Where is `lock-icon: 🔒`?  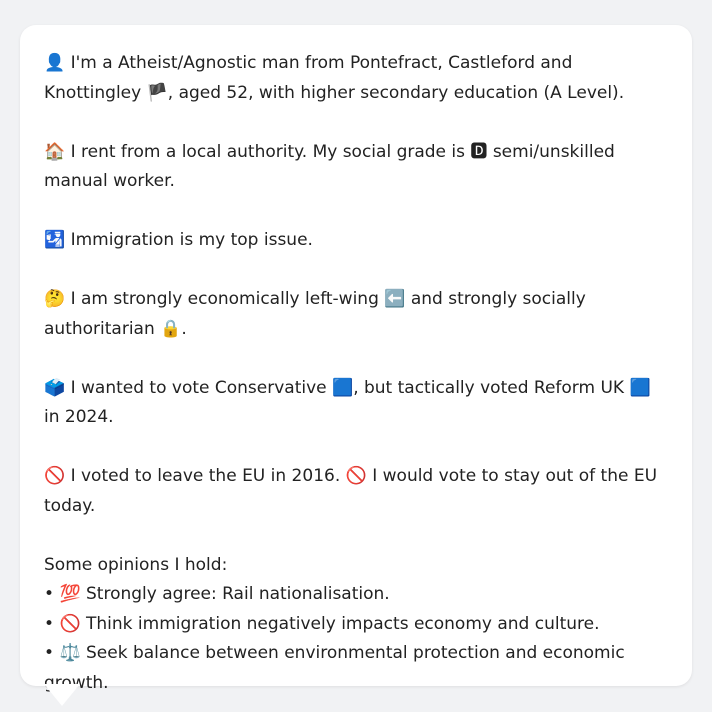
lock-icon: 🔒 is located at coordinates (171, 328).